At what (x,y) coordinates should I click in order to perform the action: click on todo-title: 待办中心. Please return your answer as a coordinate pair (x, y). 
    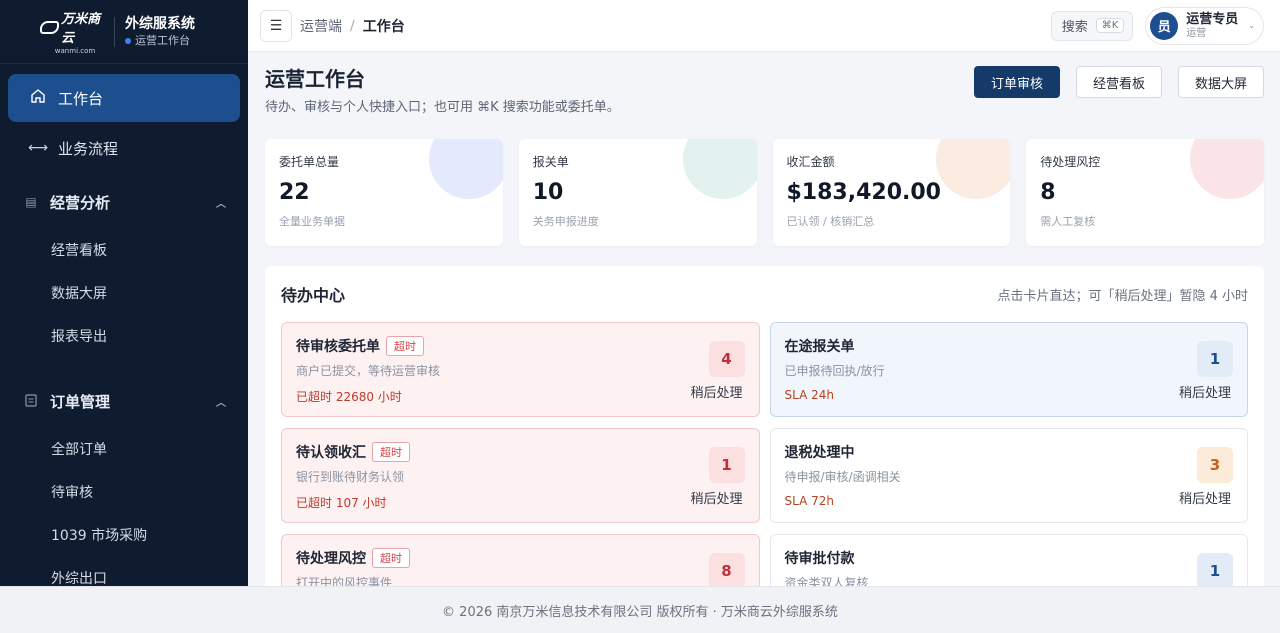
    Looking at the image, I should click on (313, 295).